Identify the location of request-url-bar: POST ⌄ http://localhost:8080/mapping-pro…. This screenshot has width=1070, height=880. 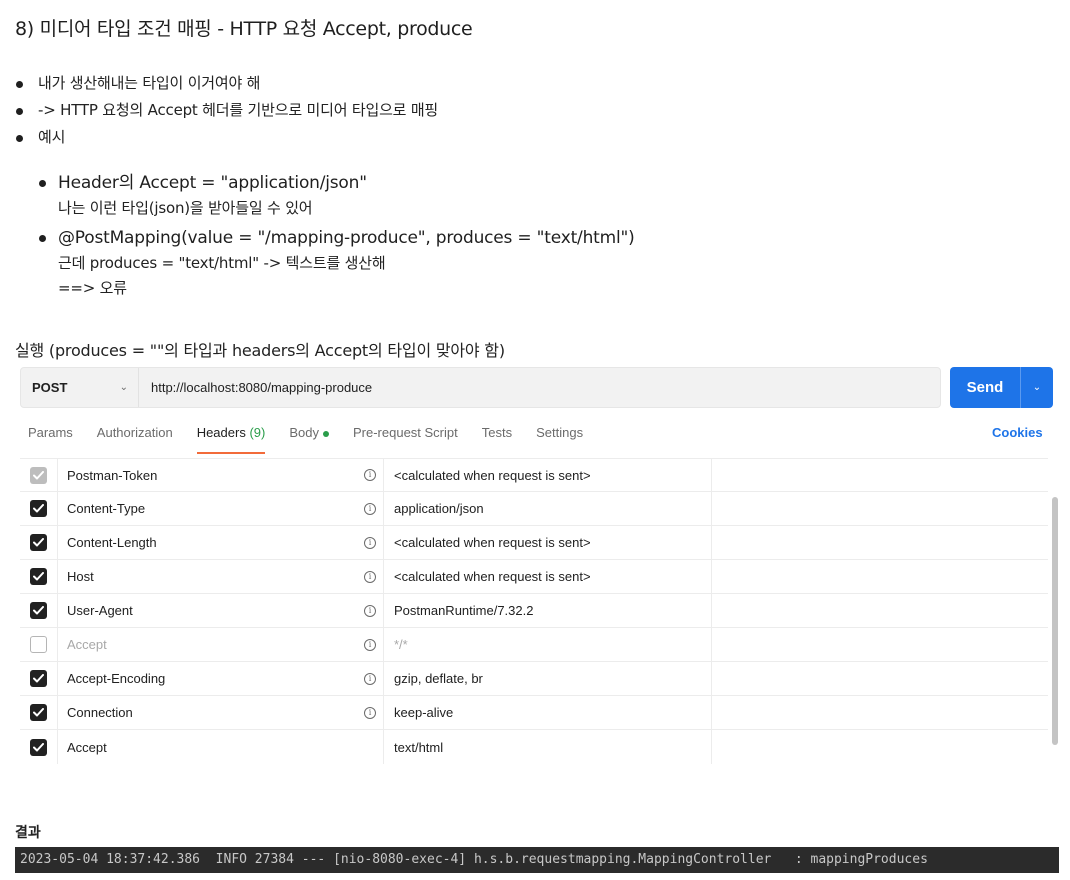
(480, 387).